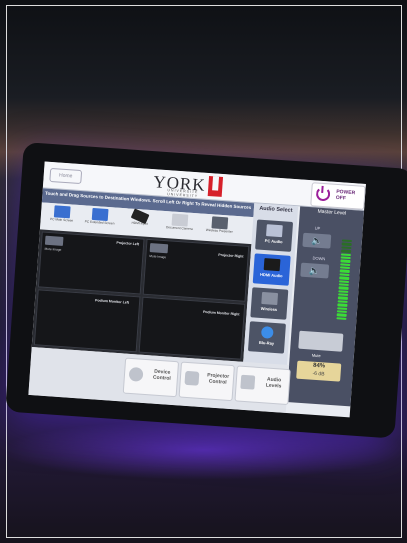 This screenshot has width=407, height=543. I want to click on power-off-button: POWER OFF, so click(338, 196).